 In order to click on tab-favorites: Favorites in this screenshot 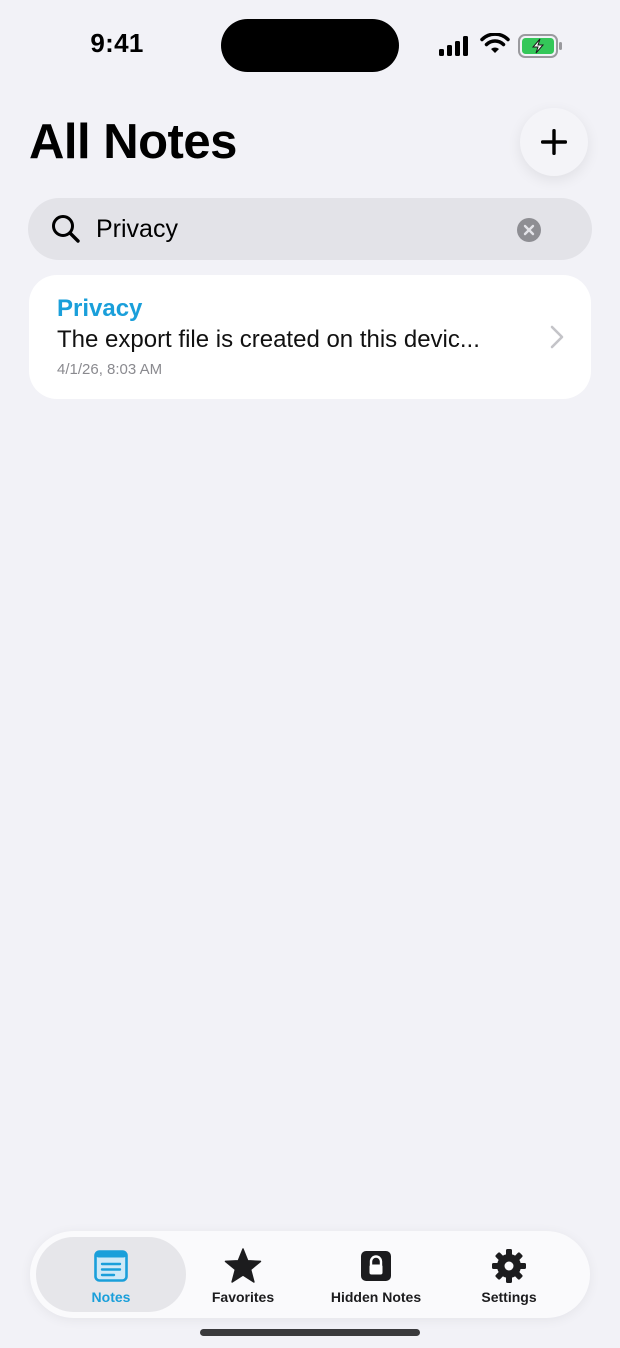, I will do `click(243, 1274)`.